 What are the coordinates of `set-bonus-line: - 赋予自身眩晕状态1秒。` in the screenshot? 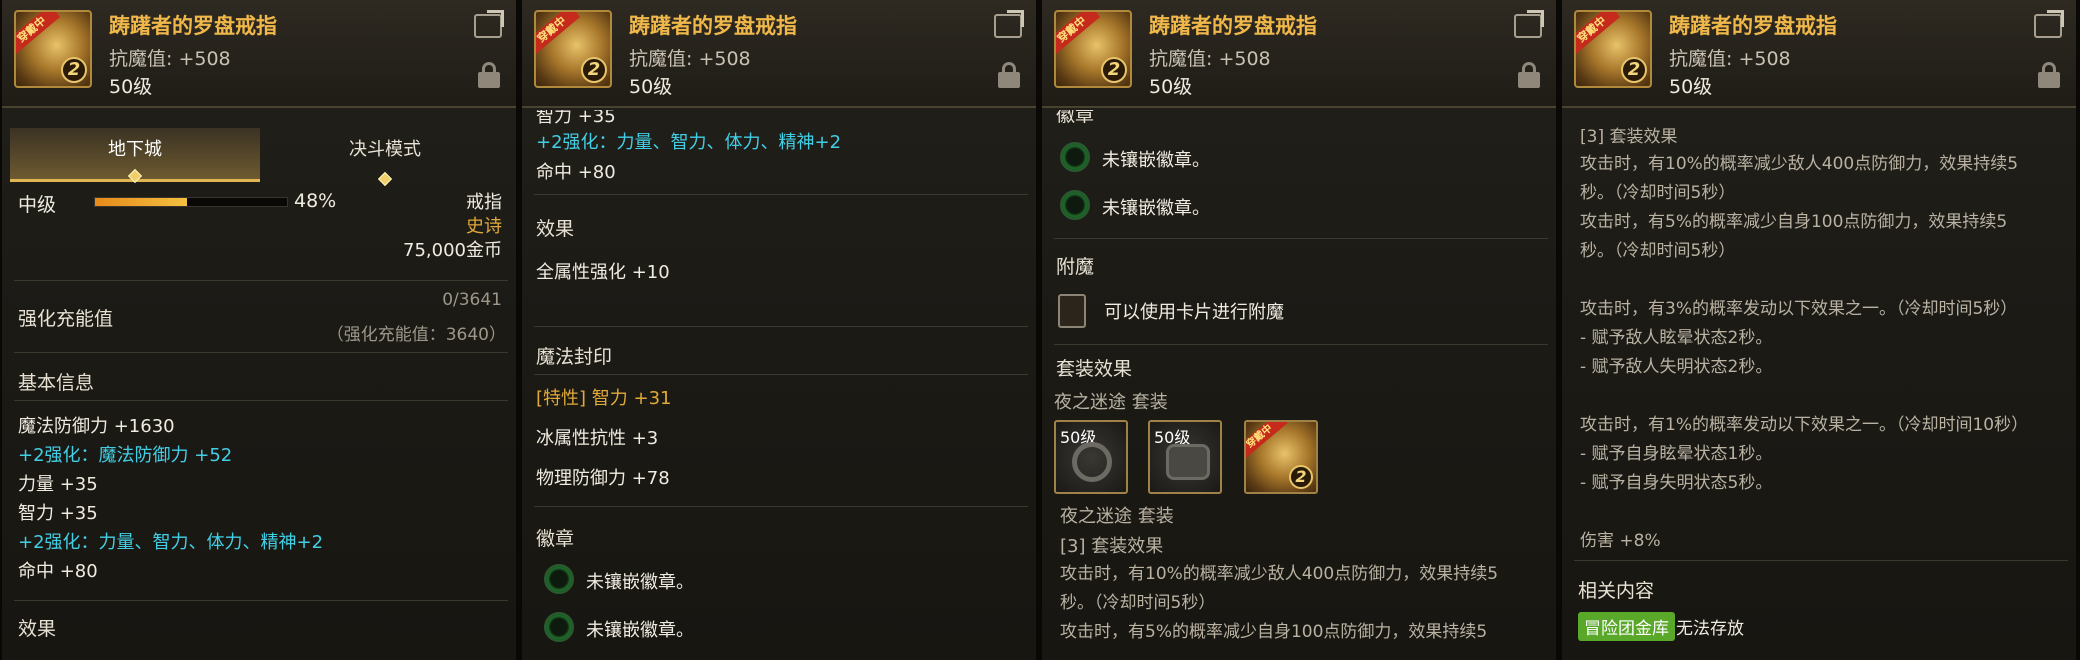 It's located at (1676, 454).